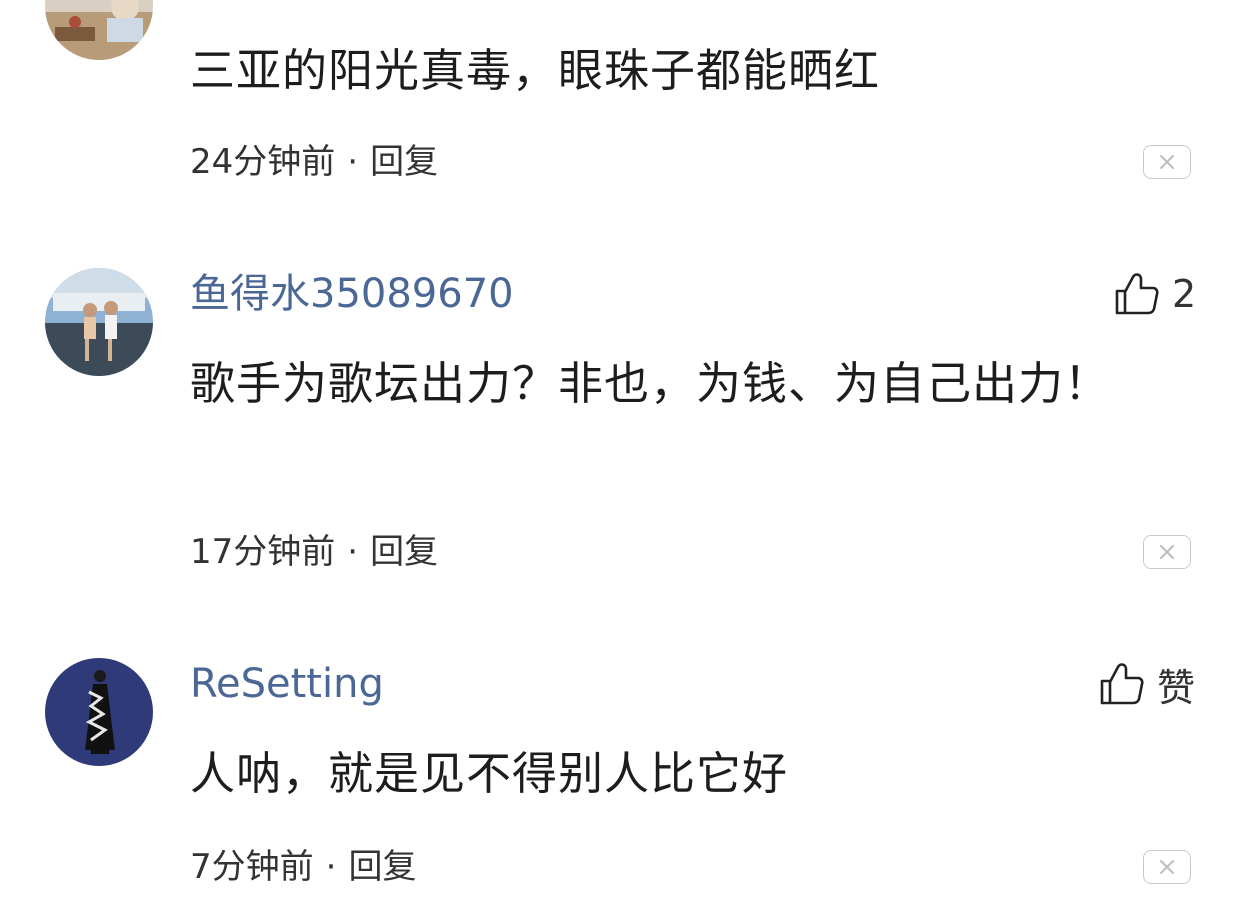 This screenshot has height=900, width=1242. What do you see at coordinates (1147, 685) in the screenshot?
I see `like-button: 赞` at bounding box center [1147, 685].